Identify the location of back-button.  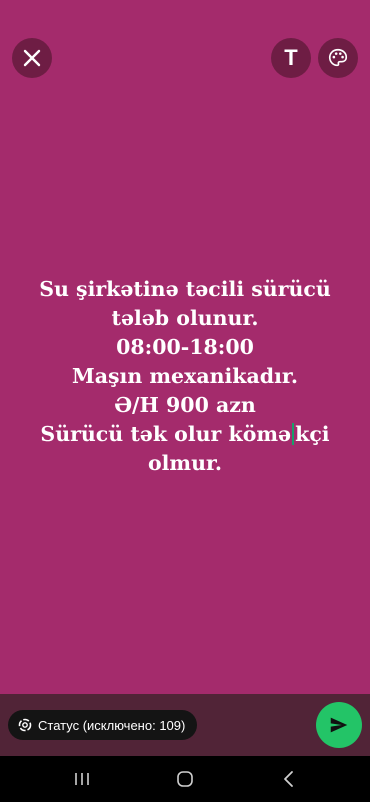
(289, 779).